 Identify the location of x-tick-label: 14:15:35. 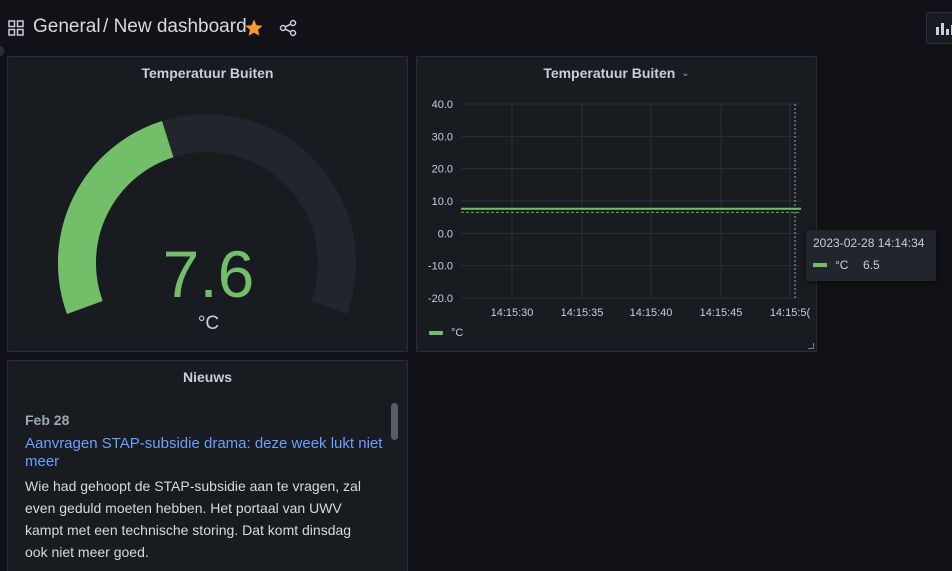
(582, 313).